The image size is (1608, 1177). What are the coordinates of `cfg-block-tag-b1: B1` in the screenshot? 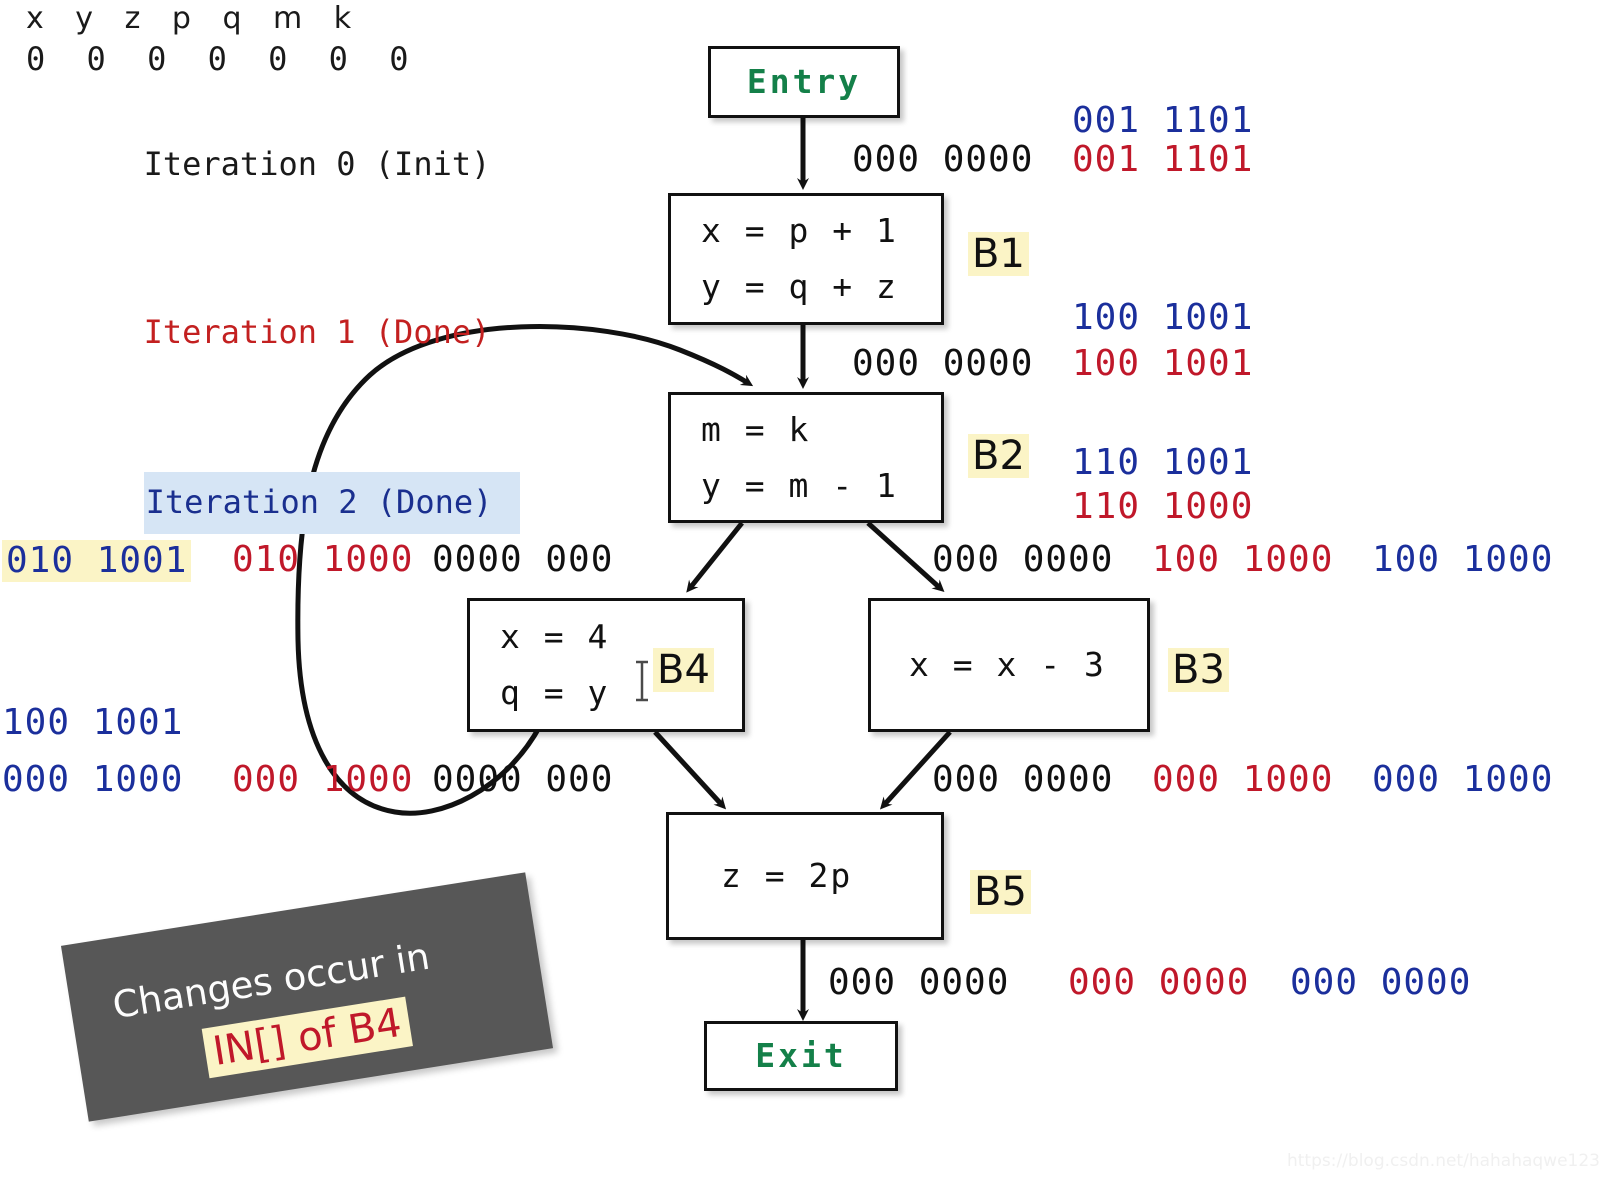 It's located at (998, 254).